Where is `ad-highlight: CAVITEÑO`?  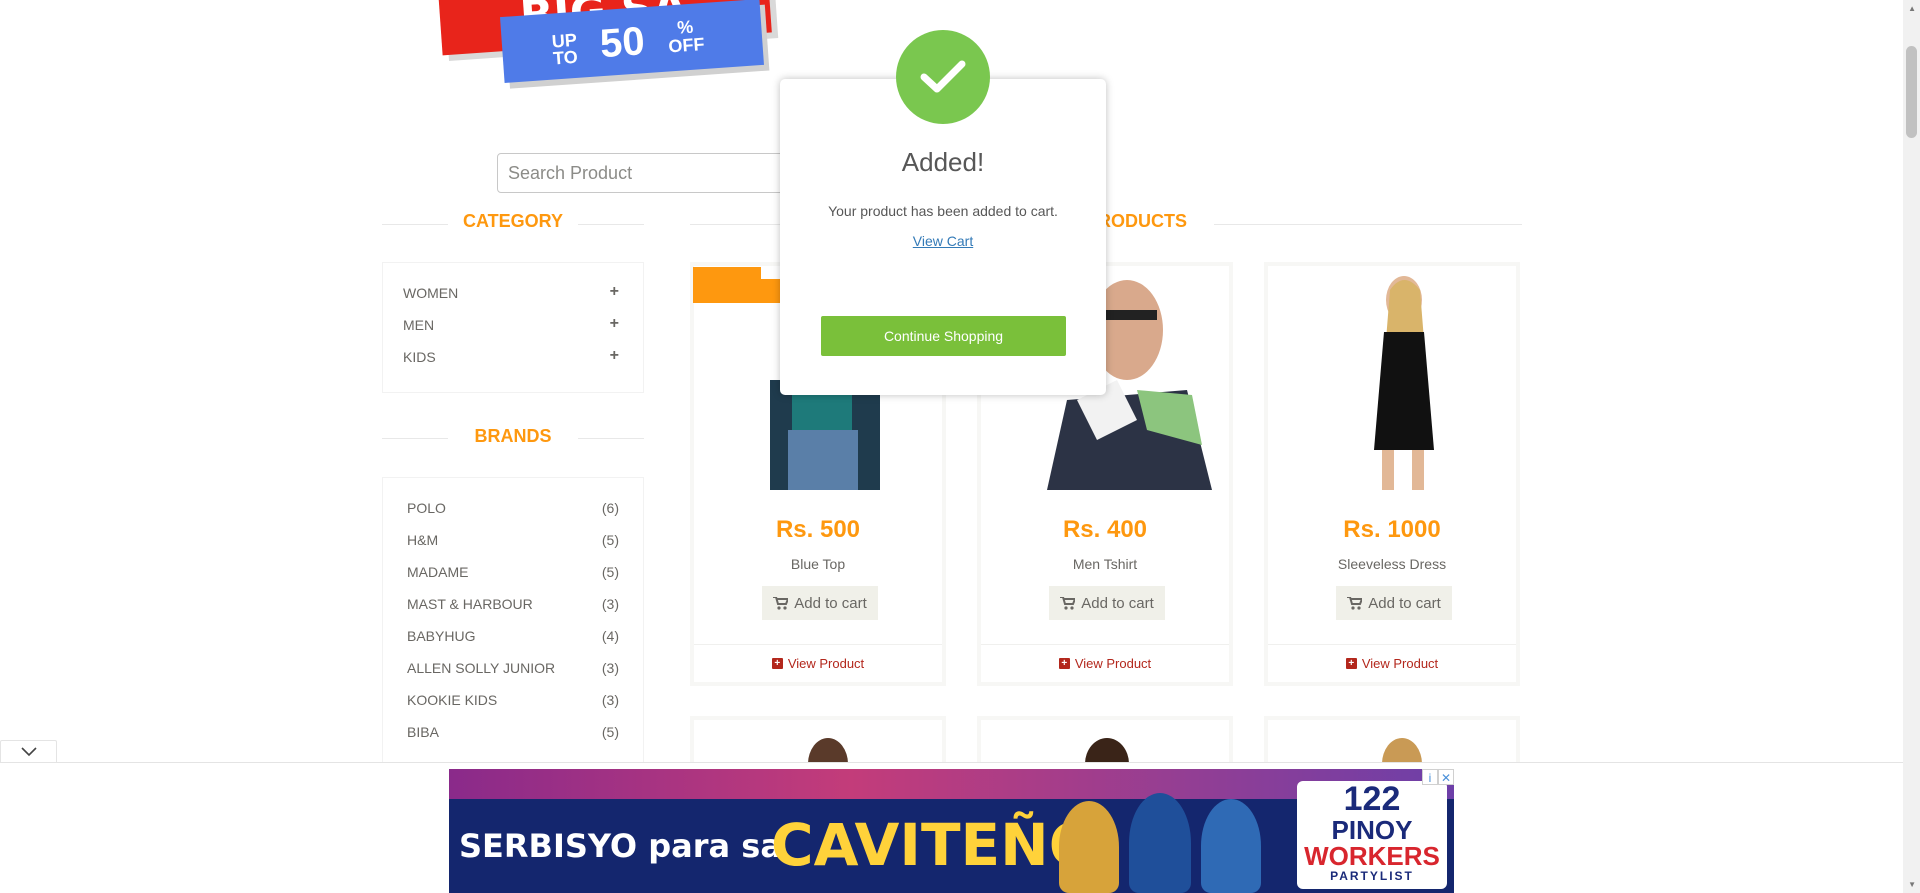
ad-highlight: CAVITEÑO is located at coordinates (935, 845).